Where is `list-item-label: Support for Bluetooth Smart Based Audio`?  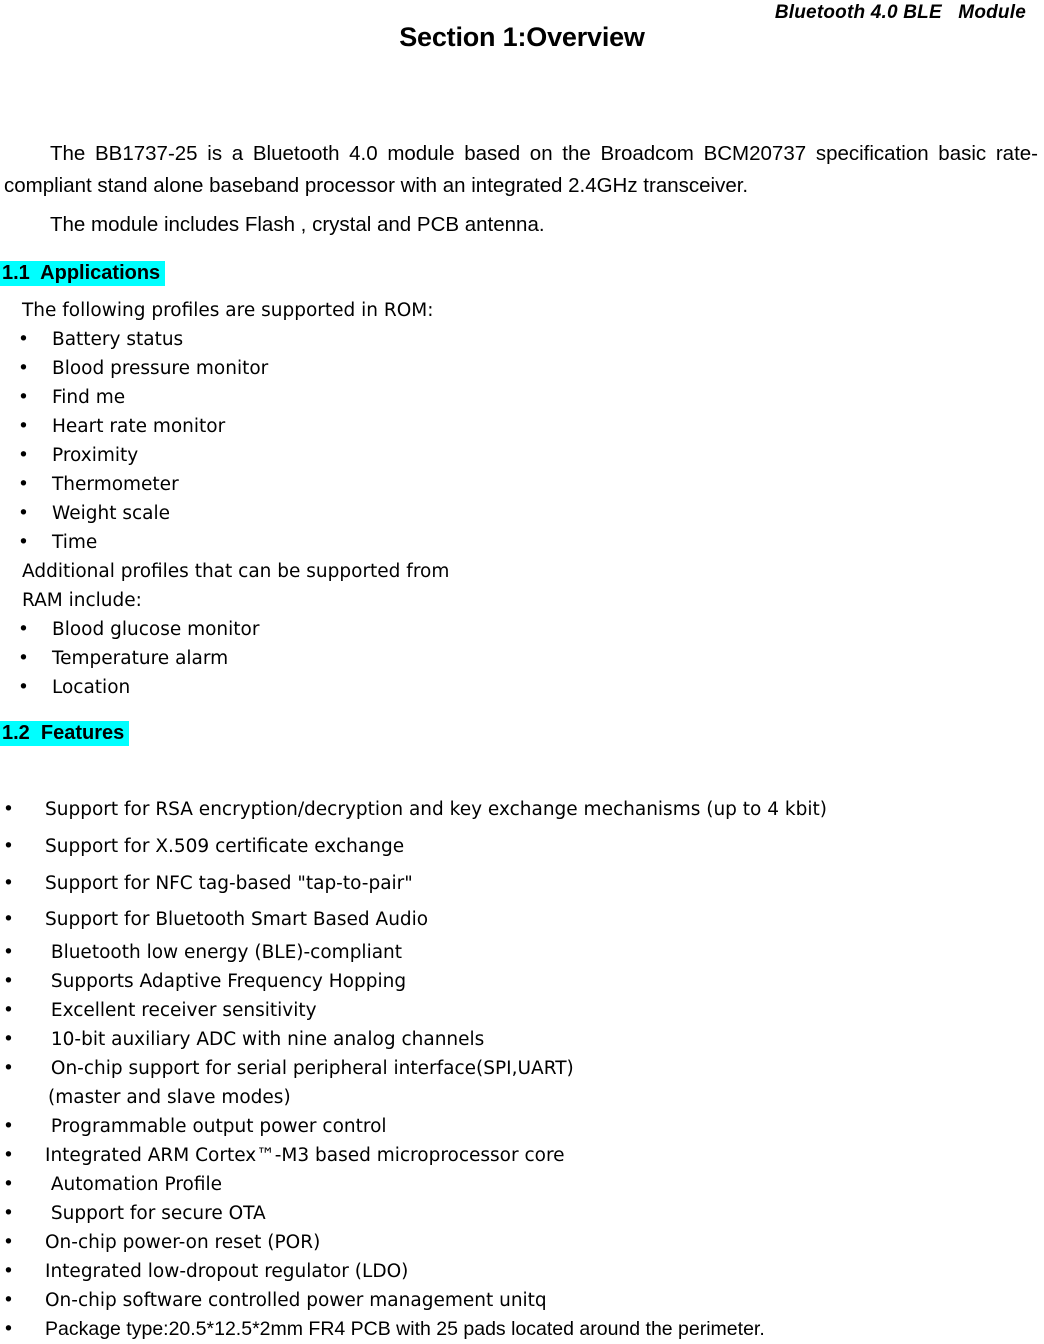 list-item-label: Support for Bluetooth Smart Based Audio is located at coordinates (237, 919).